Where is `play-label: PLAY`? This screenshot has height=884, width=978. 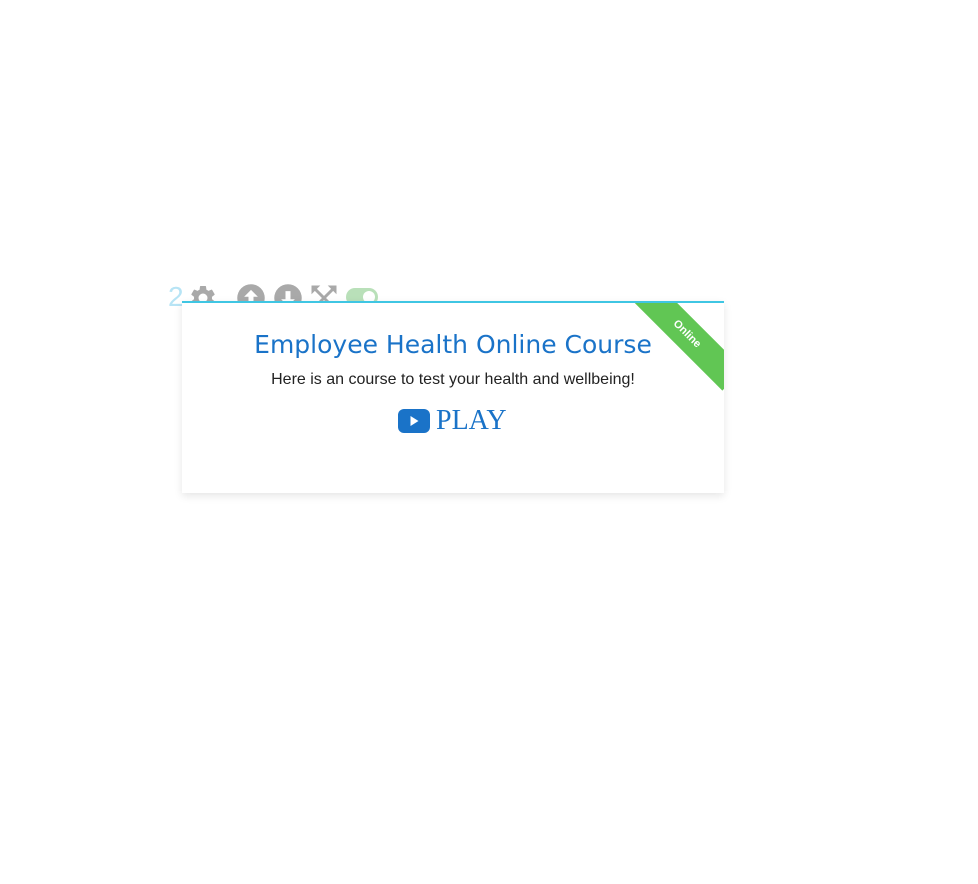 play-label: PLAY is located at coordinates (471, 420).